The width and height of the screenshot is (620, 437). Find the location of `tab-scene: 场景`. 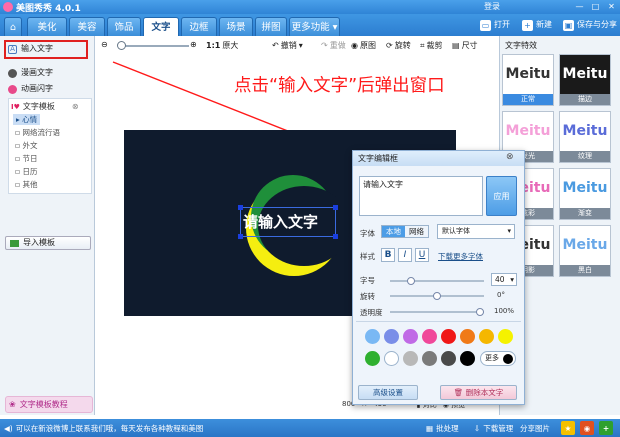

tab-scene: 场景 is located at coordinates (236, 26).